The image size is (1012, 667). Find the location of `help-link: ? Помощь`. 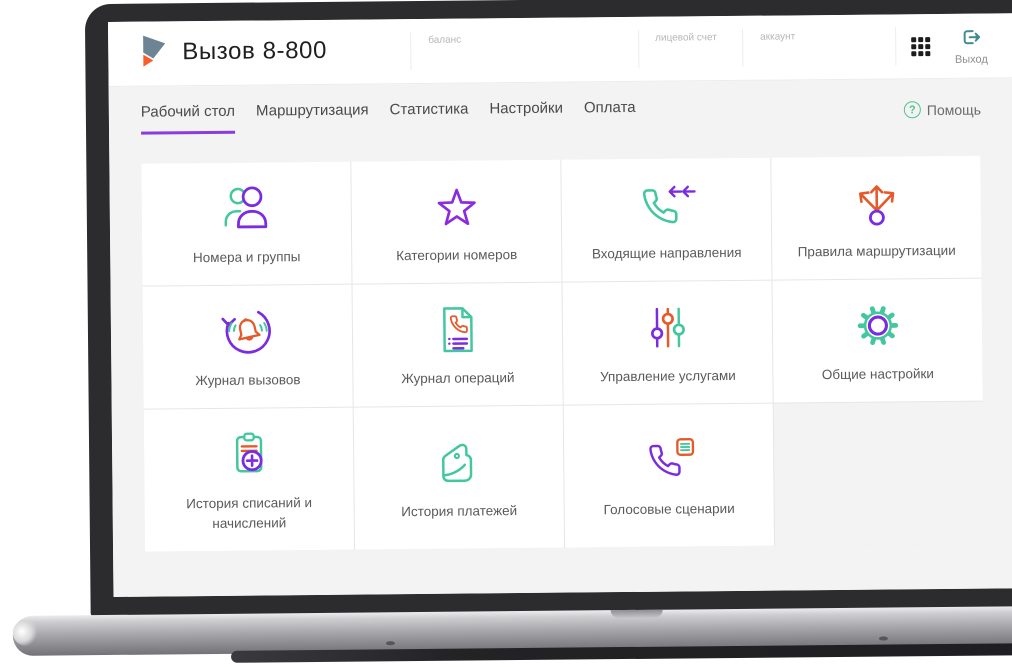

help-link: ? Помощь is located at coordinates (942, 110).